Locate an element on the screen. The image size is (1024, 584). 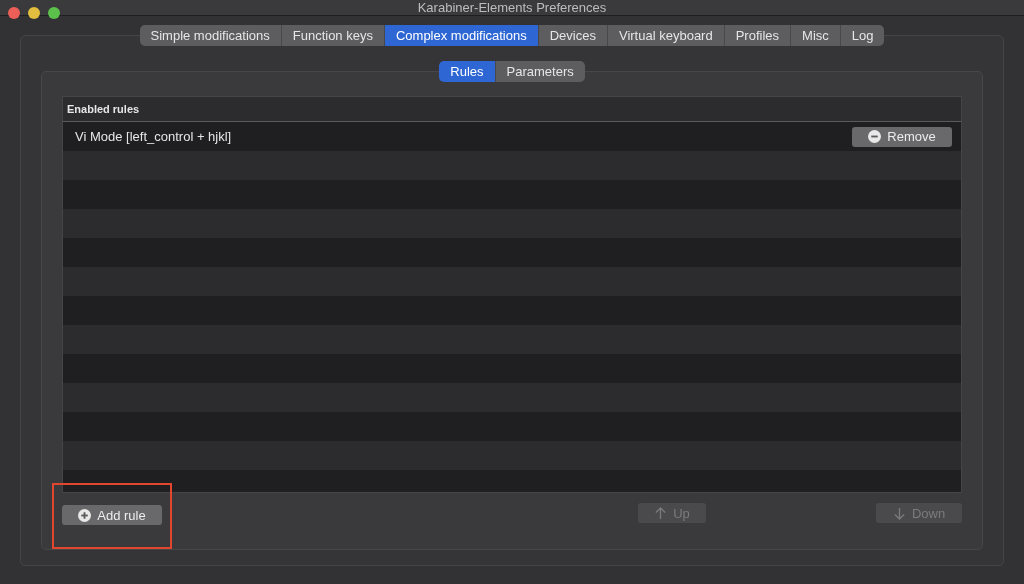
tab: Parameters is located at coordinates (540, 71).